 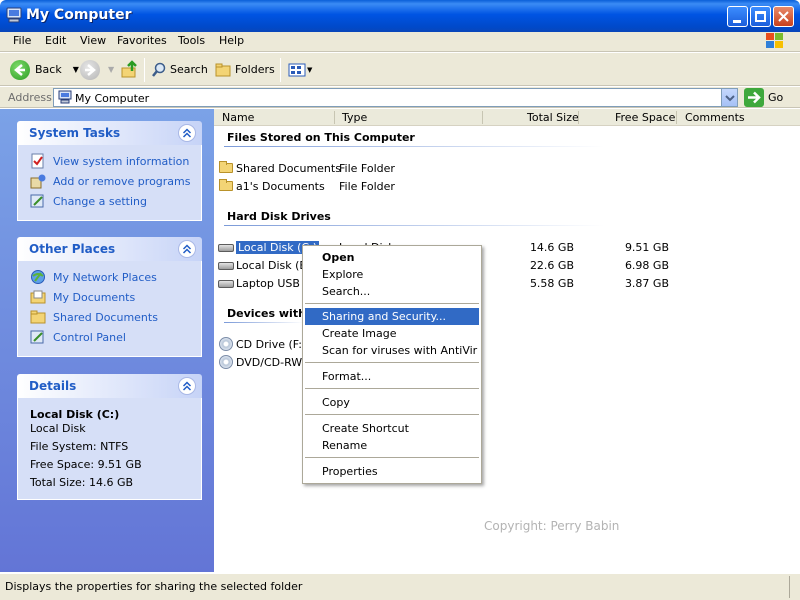 I want to click on menu-tools: Tools, so click(x=191, y=40).